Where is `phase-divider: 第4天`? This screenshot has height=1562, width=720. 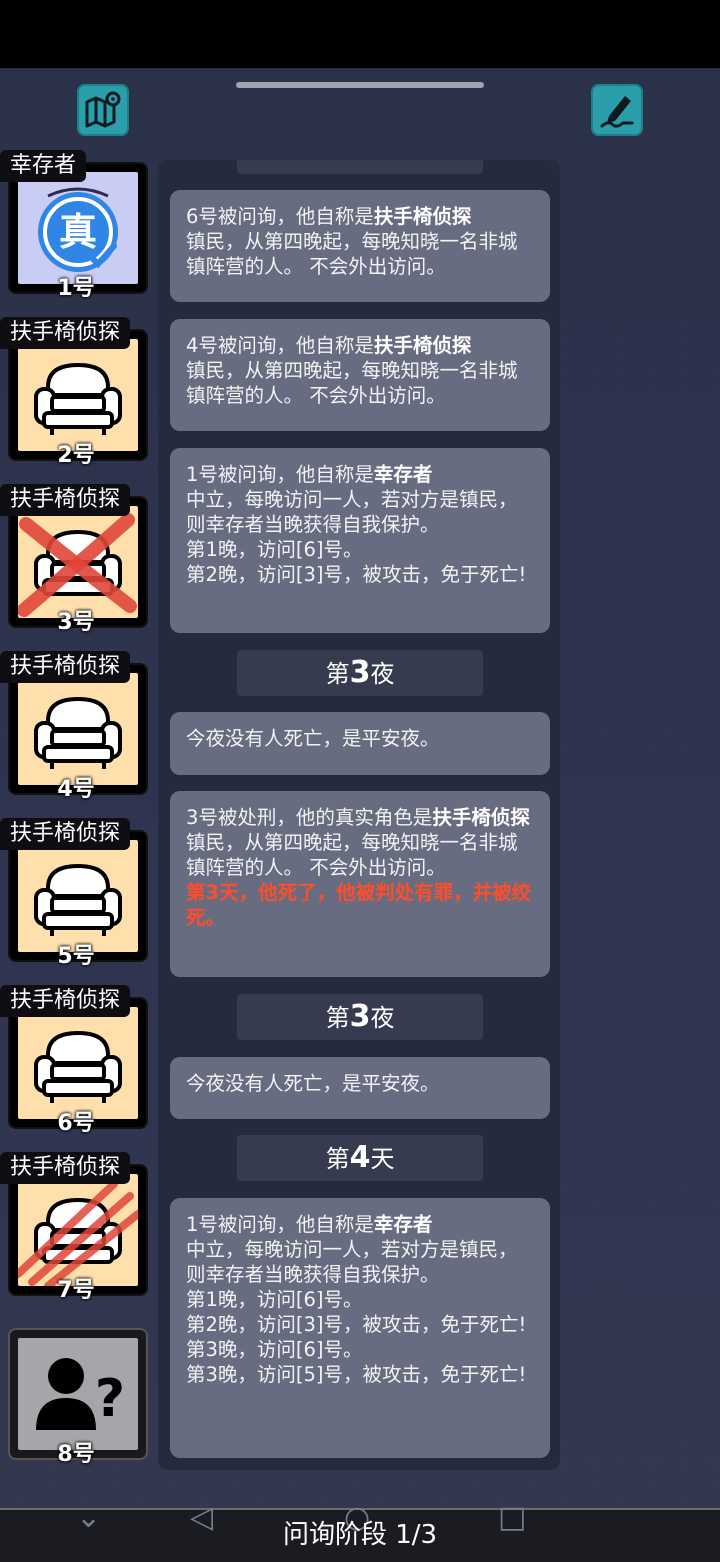 phase-divider: 第4天 is located at coordinates (360, 1158).